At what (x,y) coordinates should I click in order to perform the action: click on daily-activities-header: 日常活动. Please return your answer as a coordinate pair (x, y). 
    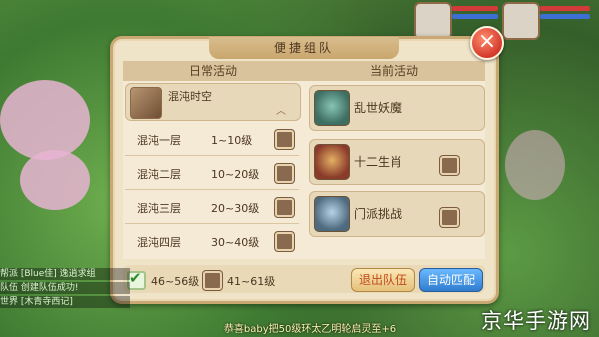
    Looking at the image, I should click on (213, 71).